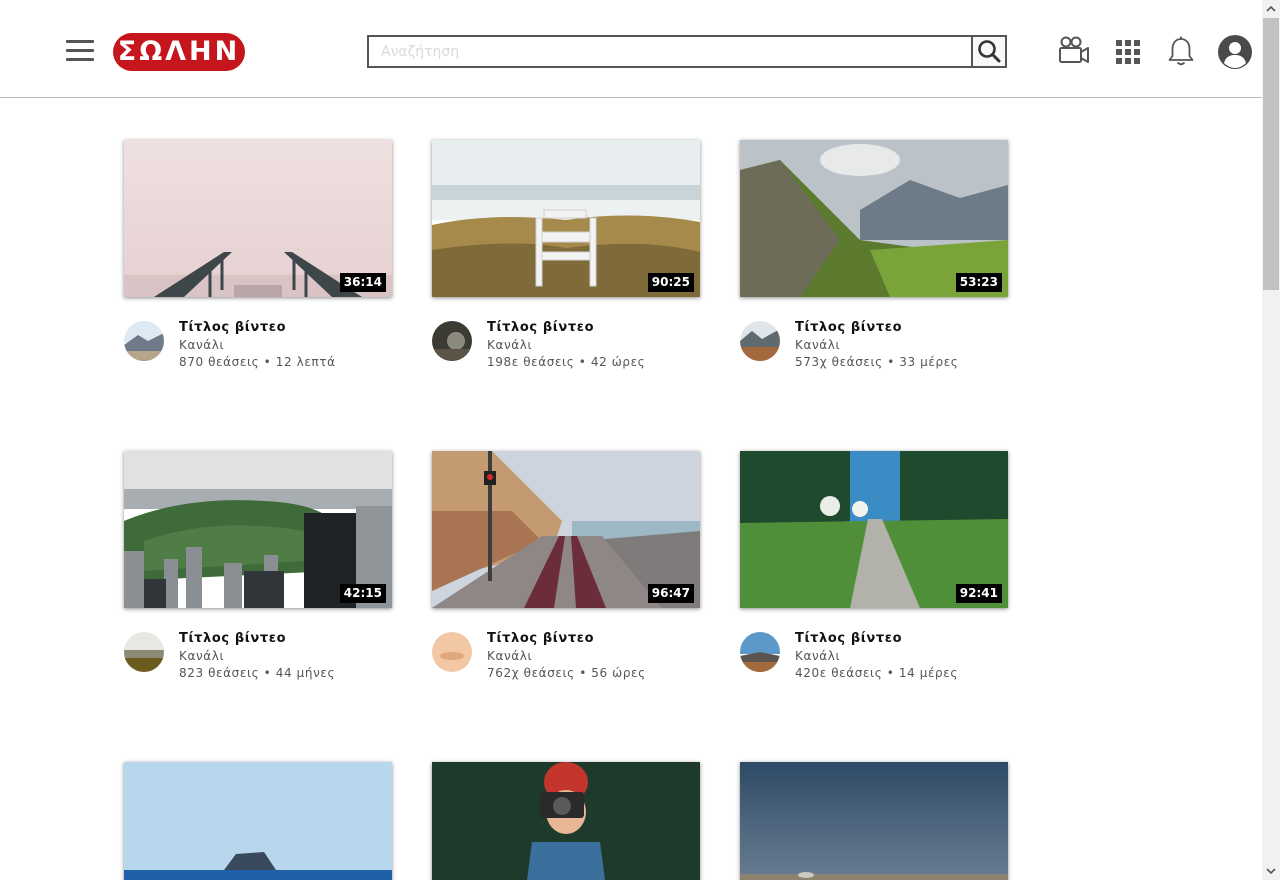 This screenshot has width=1280, height=880. I want to click on video-thumbnail: 36:14, so click(258, 218).